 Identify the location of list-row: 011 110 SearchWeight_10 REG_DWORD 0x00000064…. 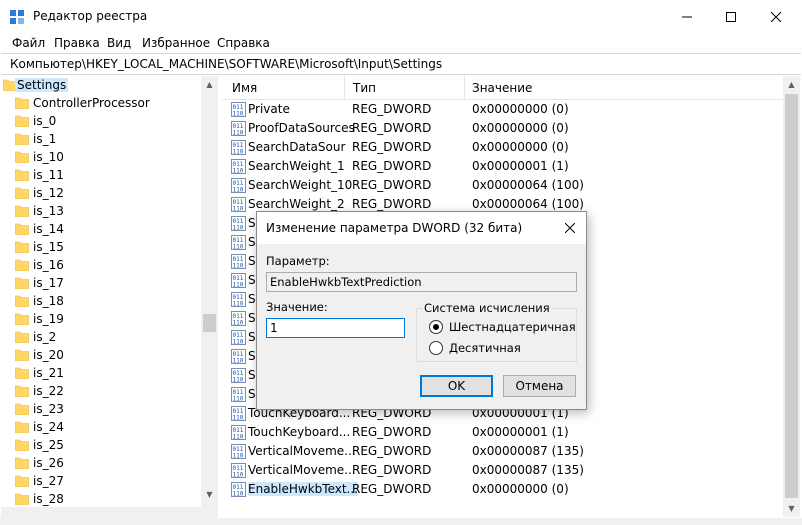
(503, 185).